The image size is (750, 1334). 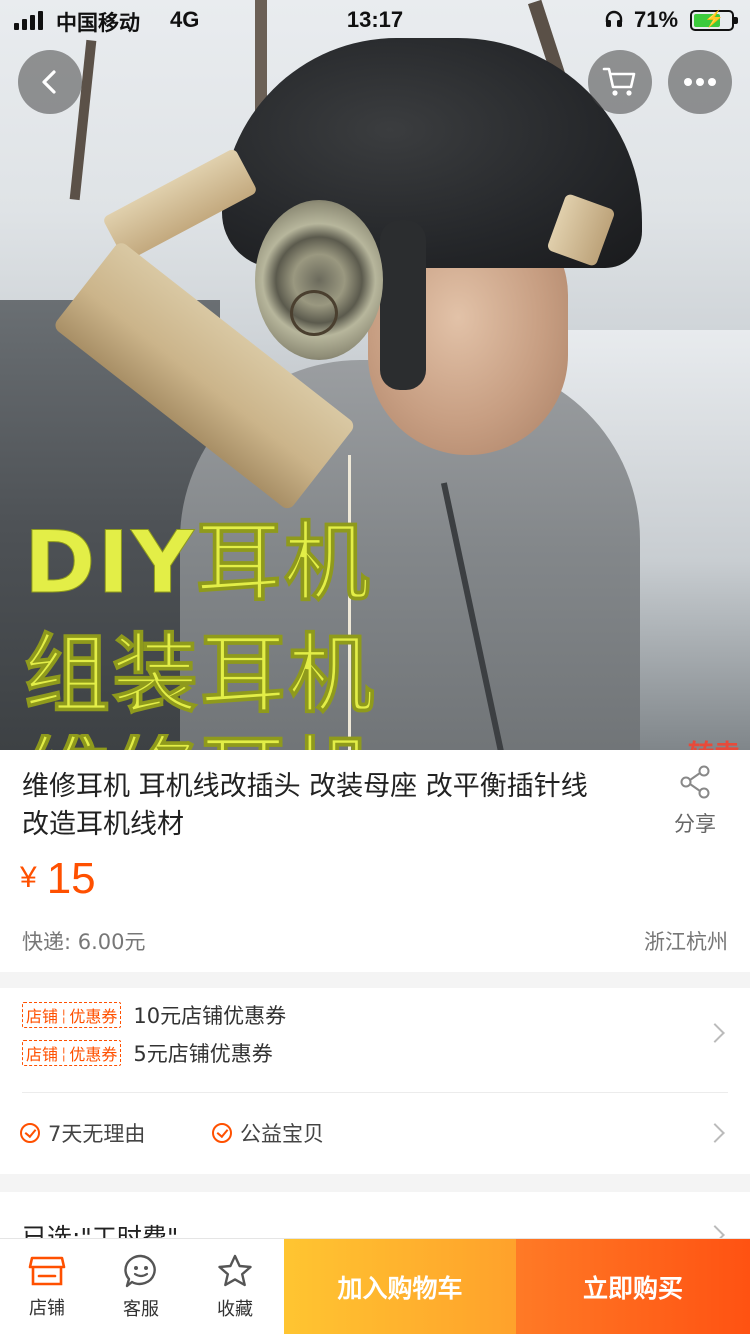 I want to click on add-to-cart-button: 加入购物车, so click(x=400, y=1286).